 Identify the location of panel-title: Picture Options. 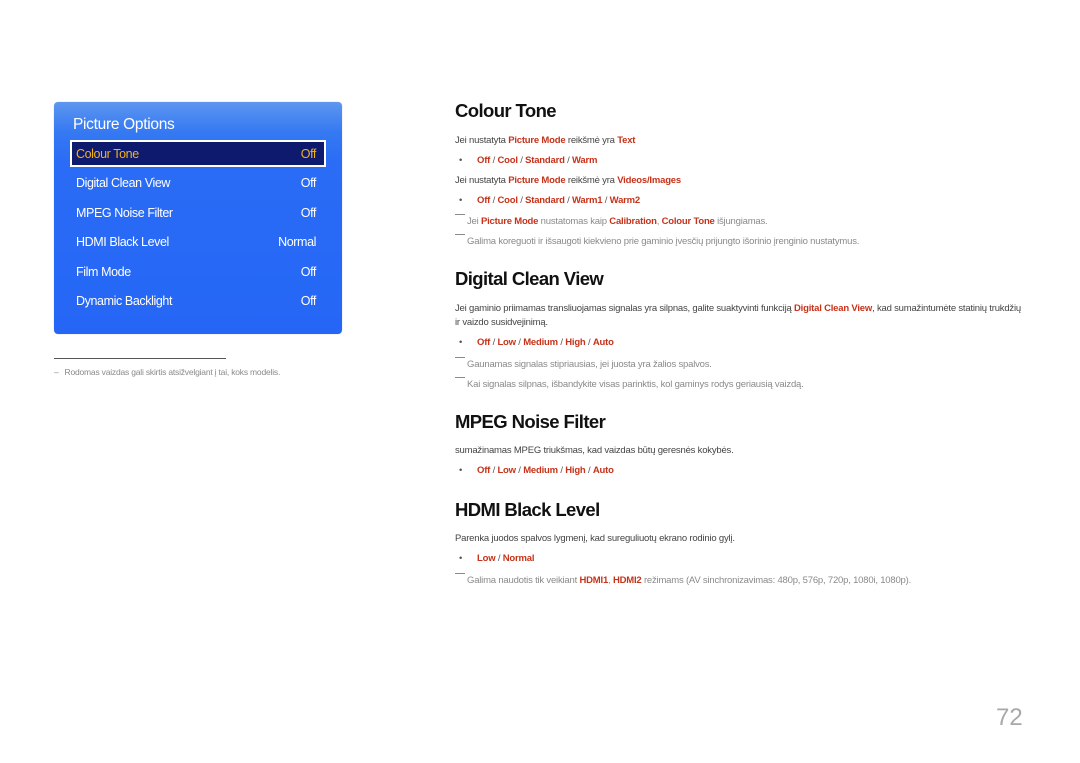
(124, 124).